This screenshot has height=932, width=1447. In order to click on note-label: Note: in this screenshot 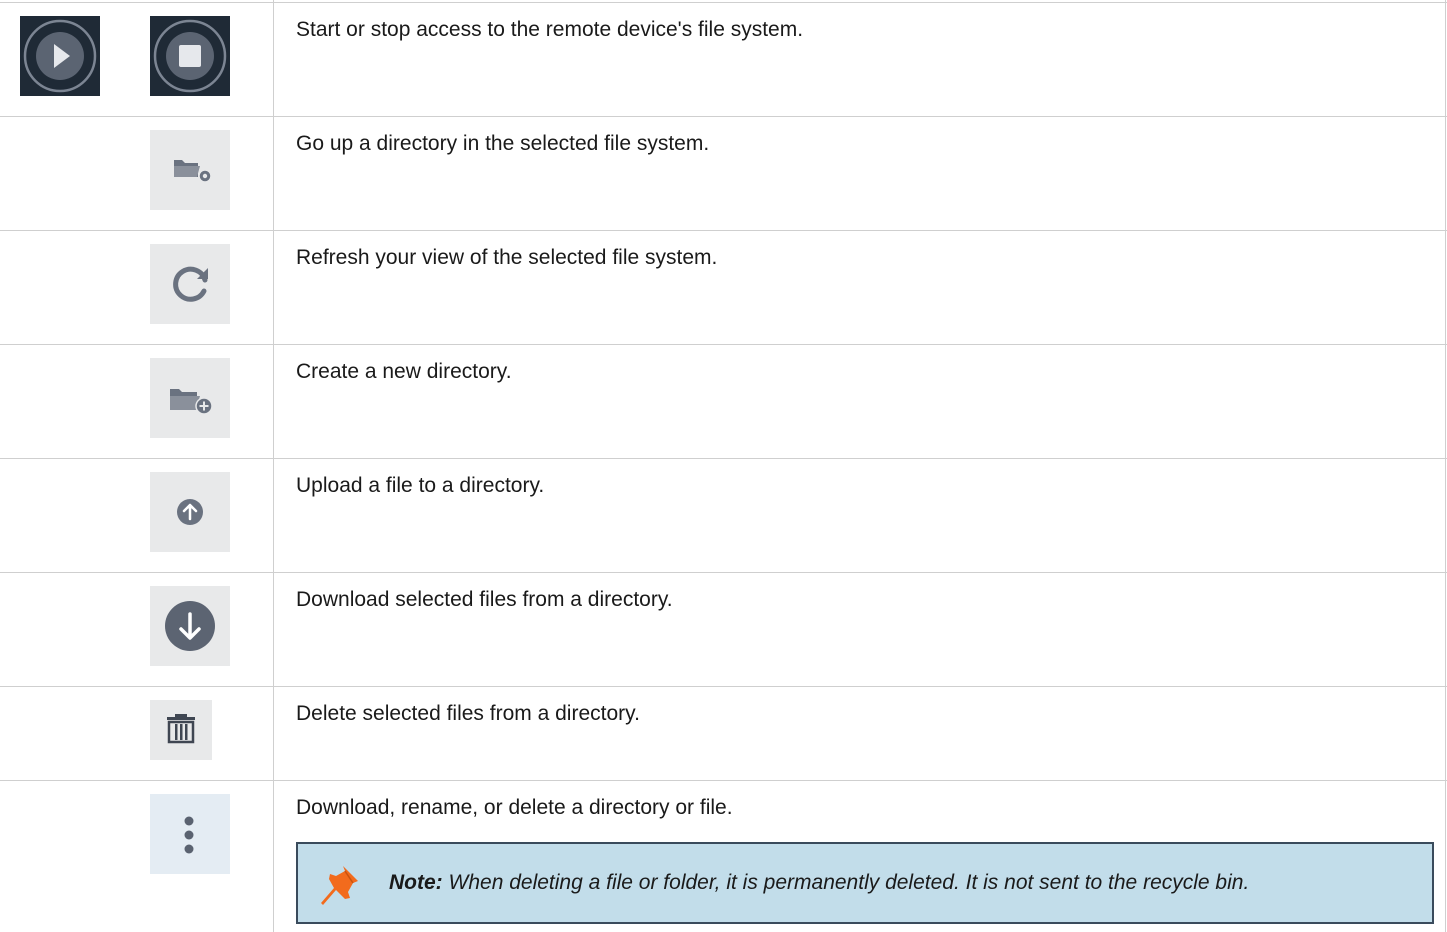, I will do `click(416, 882)`.